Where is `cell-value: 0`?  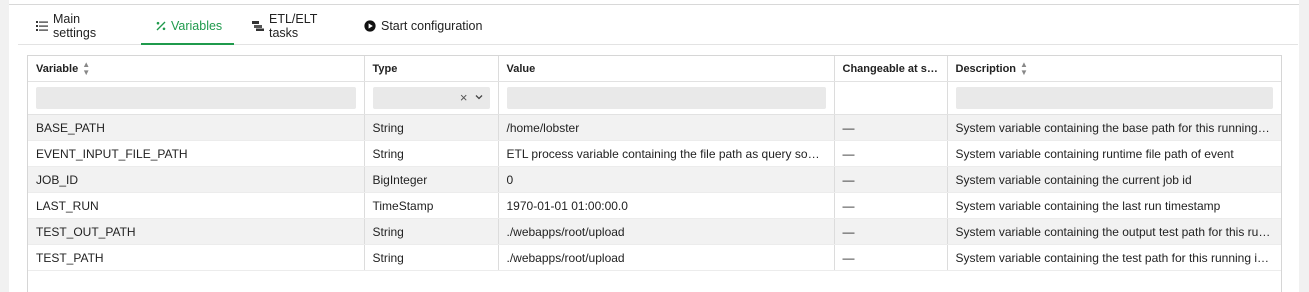 cell-value: 0 is located at coordinates (666, 179).